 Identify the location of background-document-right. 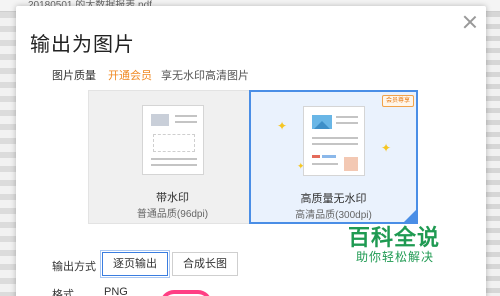
(493, 154).